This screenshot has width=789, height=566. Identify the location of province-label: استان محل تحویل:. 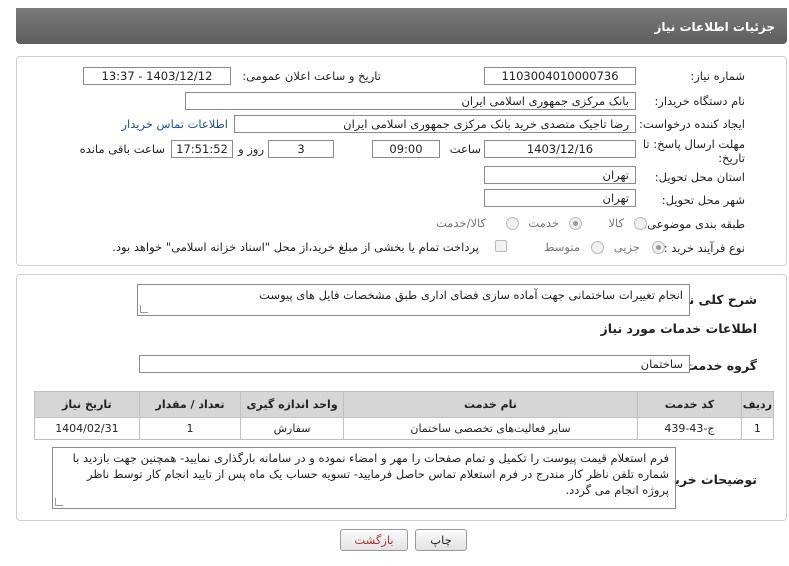
(699, 177).